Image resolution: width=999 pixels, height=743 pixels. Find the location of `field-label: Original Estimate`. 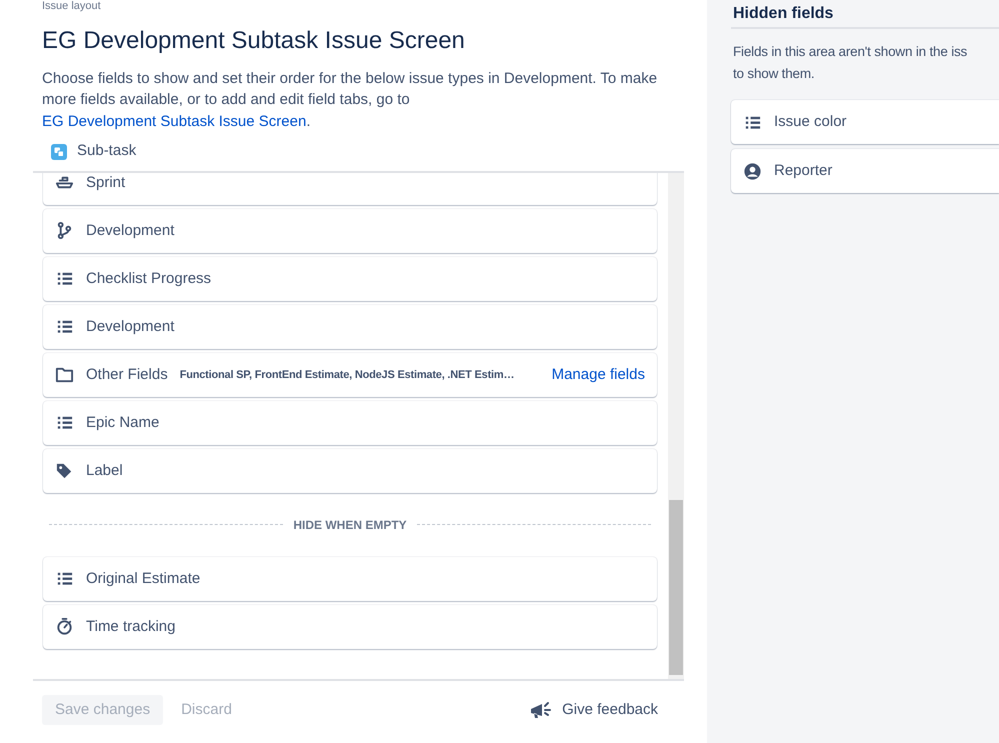

field-label: Original Estimate is located at coordinates (143, 578).